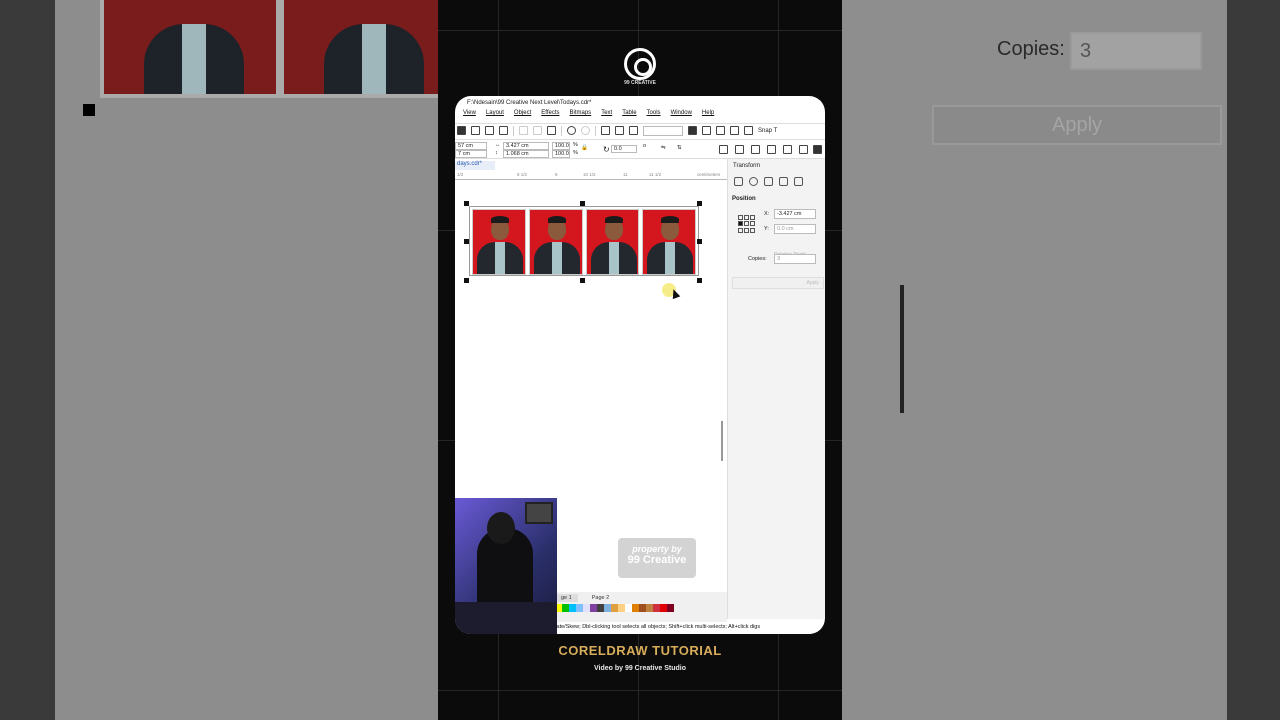 The width and height of the screenshot is (1280, 720). I want to click on y-position-field: 0.0 cm, so click(795, 229).